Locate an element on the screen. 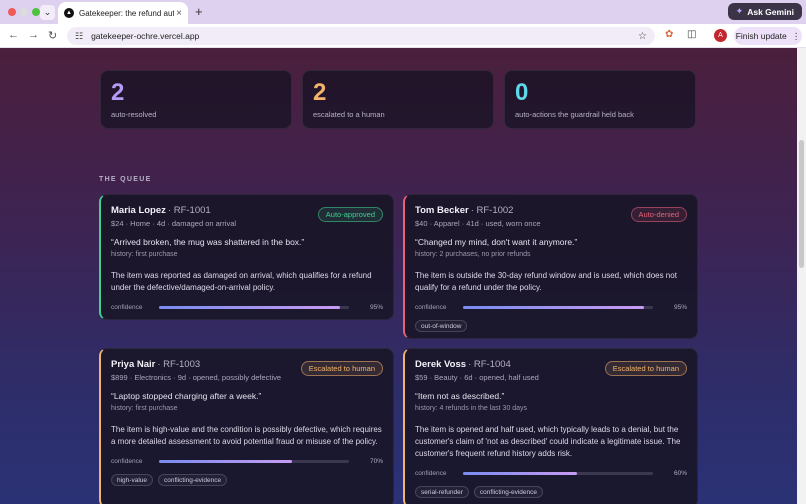 This screenshot has height=504, width=806. refund-id: · RF-1004 is located at coordinates (489, 364).